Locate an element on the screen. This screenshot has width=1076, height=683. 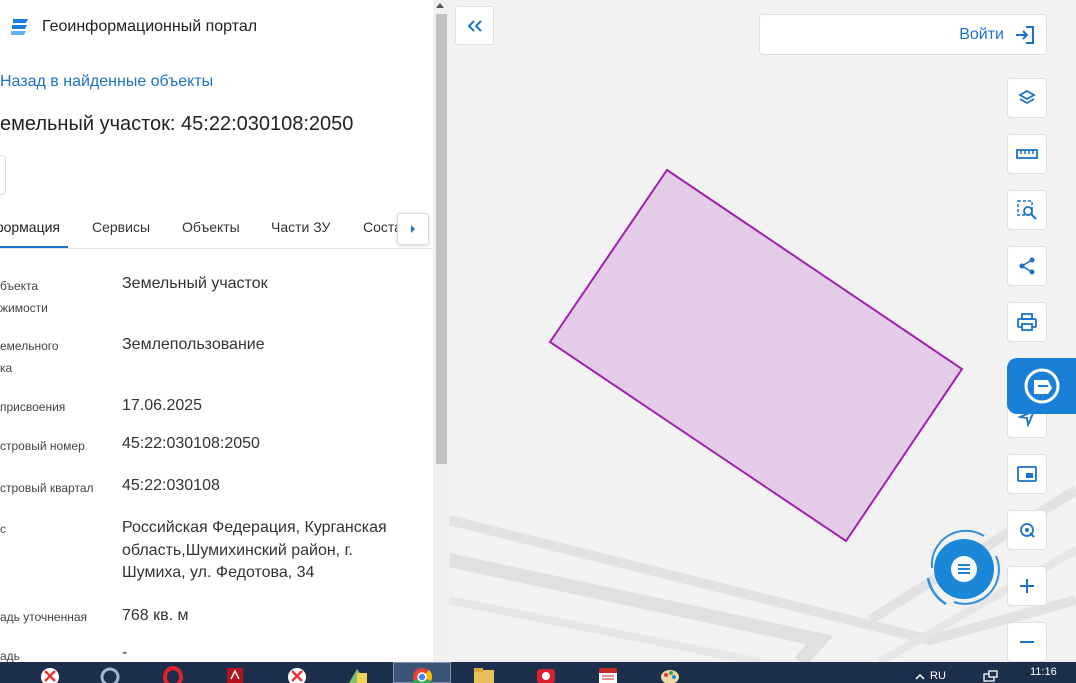
row-value: Земельный участок is located at coordinates (195, 283).